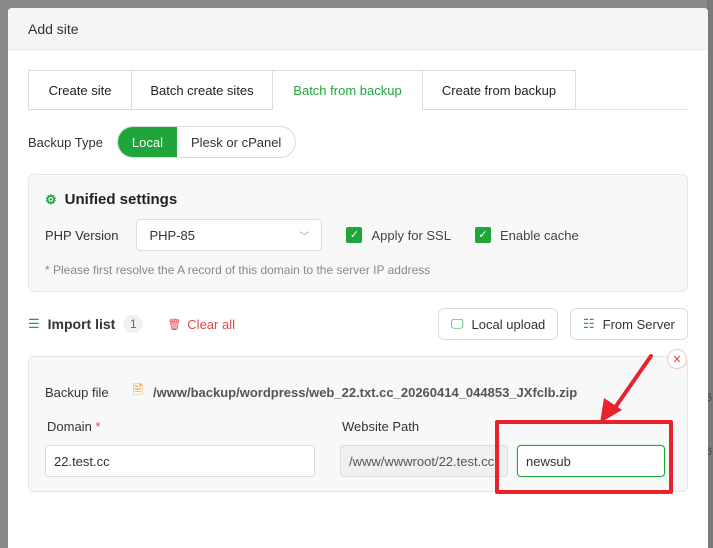 This screenshot has width=713, height=548. What do you see at coordinates (381, 426) in the screenshot?
I see `website-path-label: Website Path` at bounding box center [381, 426].